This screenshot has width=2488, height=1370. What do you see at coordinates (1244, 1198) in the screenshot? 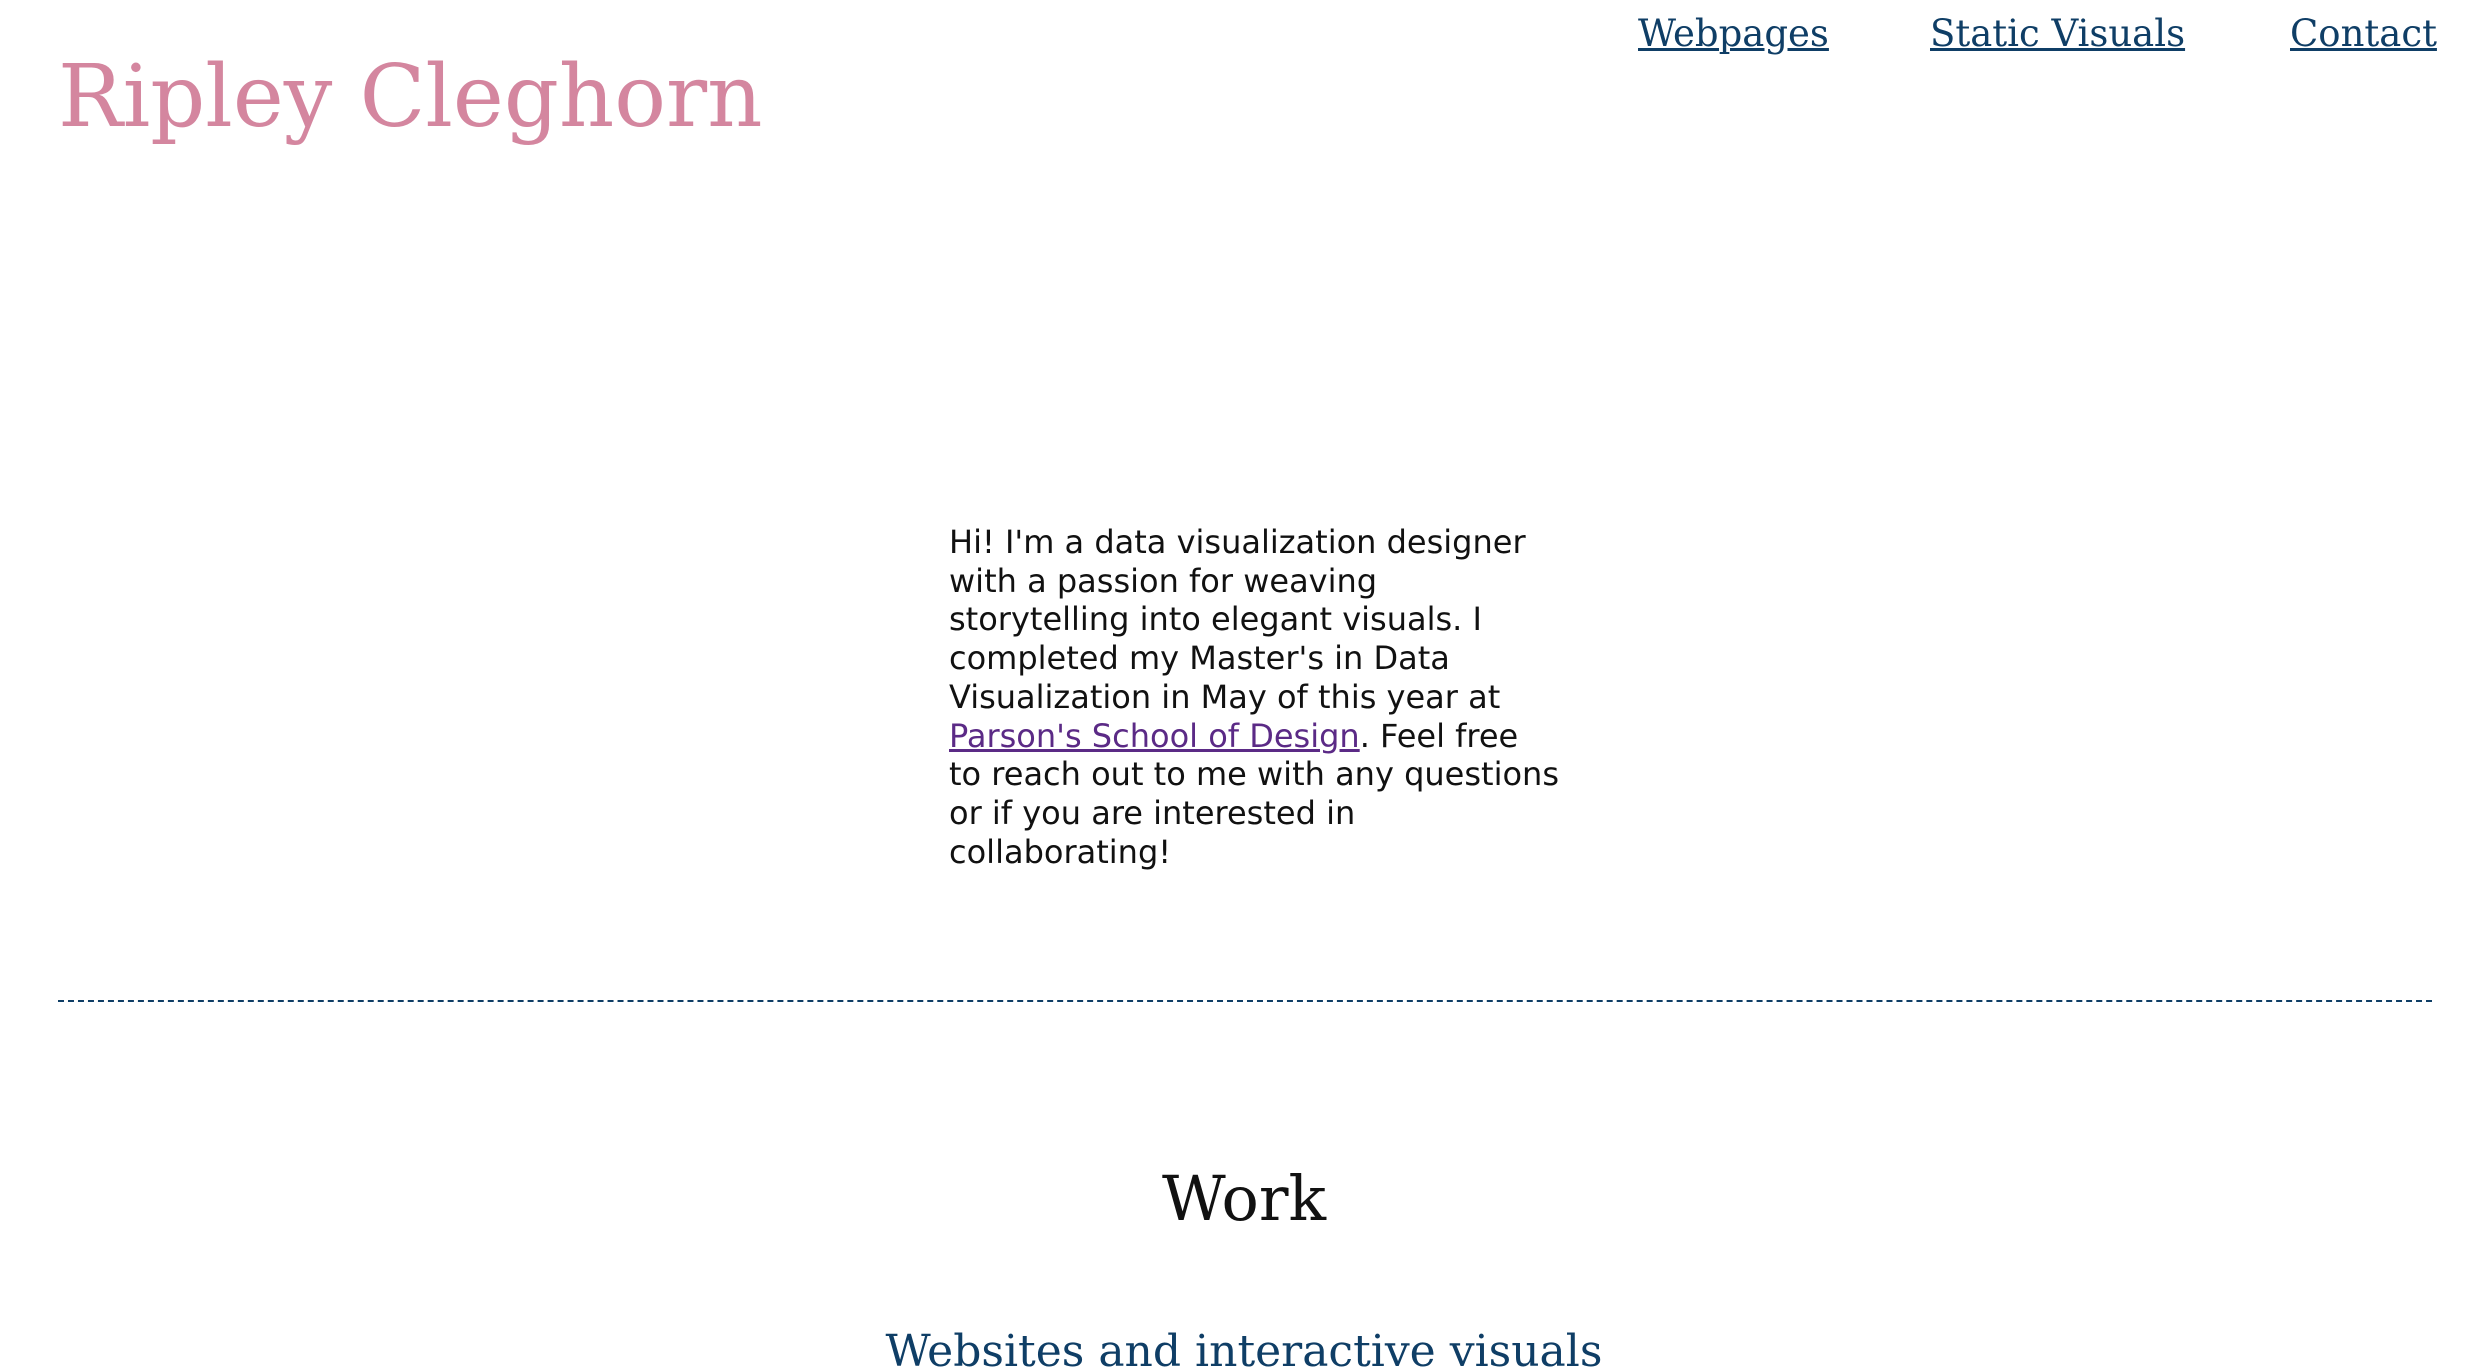
I see `work-heading: Work` at bounding box center [1244, 1198].